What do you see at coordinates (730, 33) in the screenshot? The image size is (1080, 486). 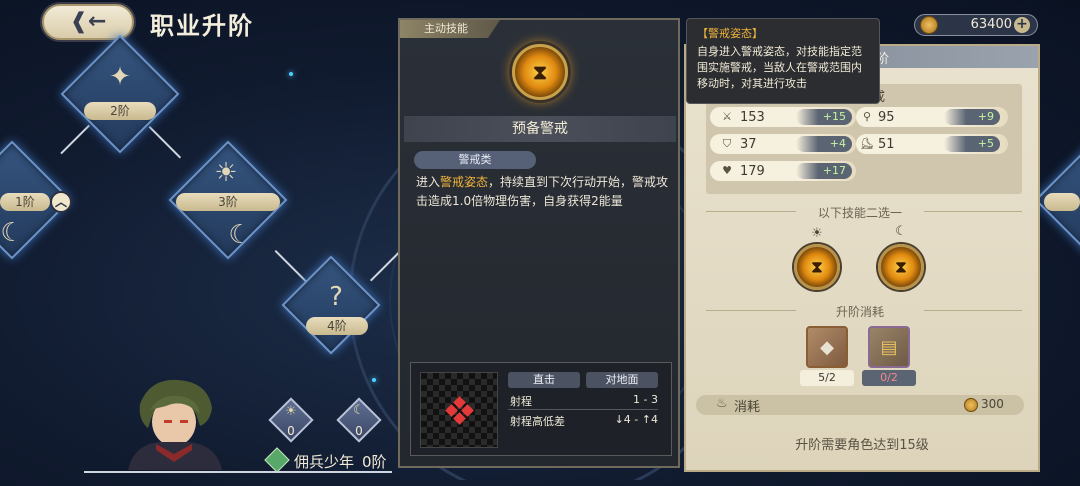 I see `tooltip-title: 【警戒姿态】` at bounding box center [730, 33].